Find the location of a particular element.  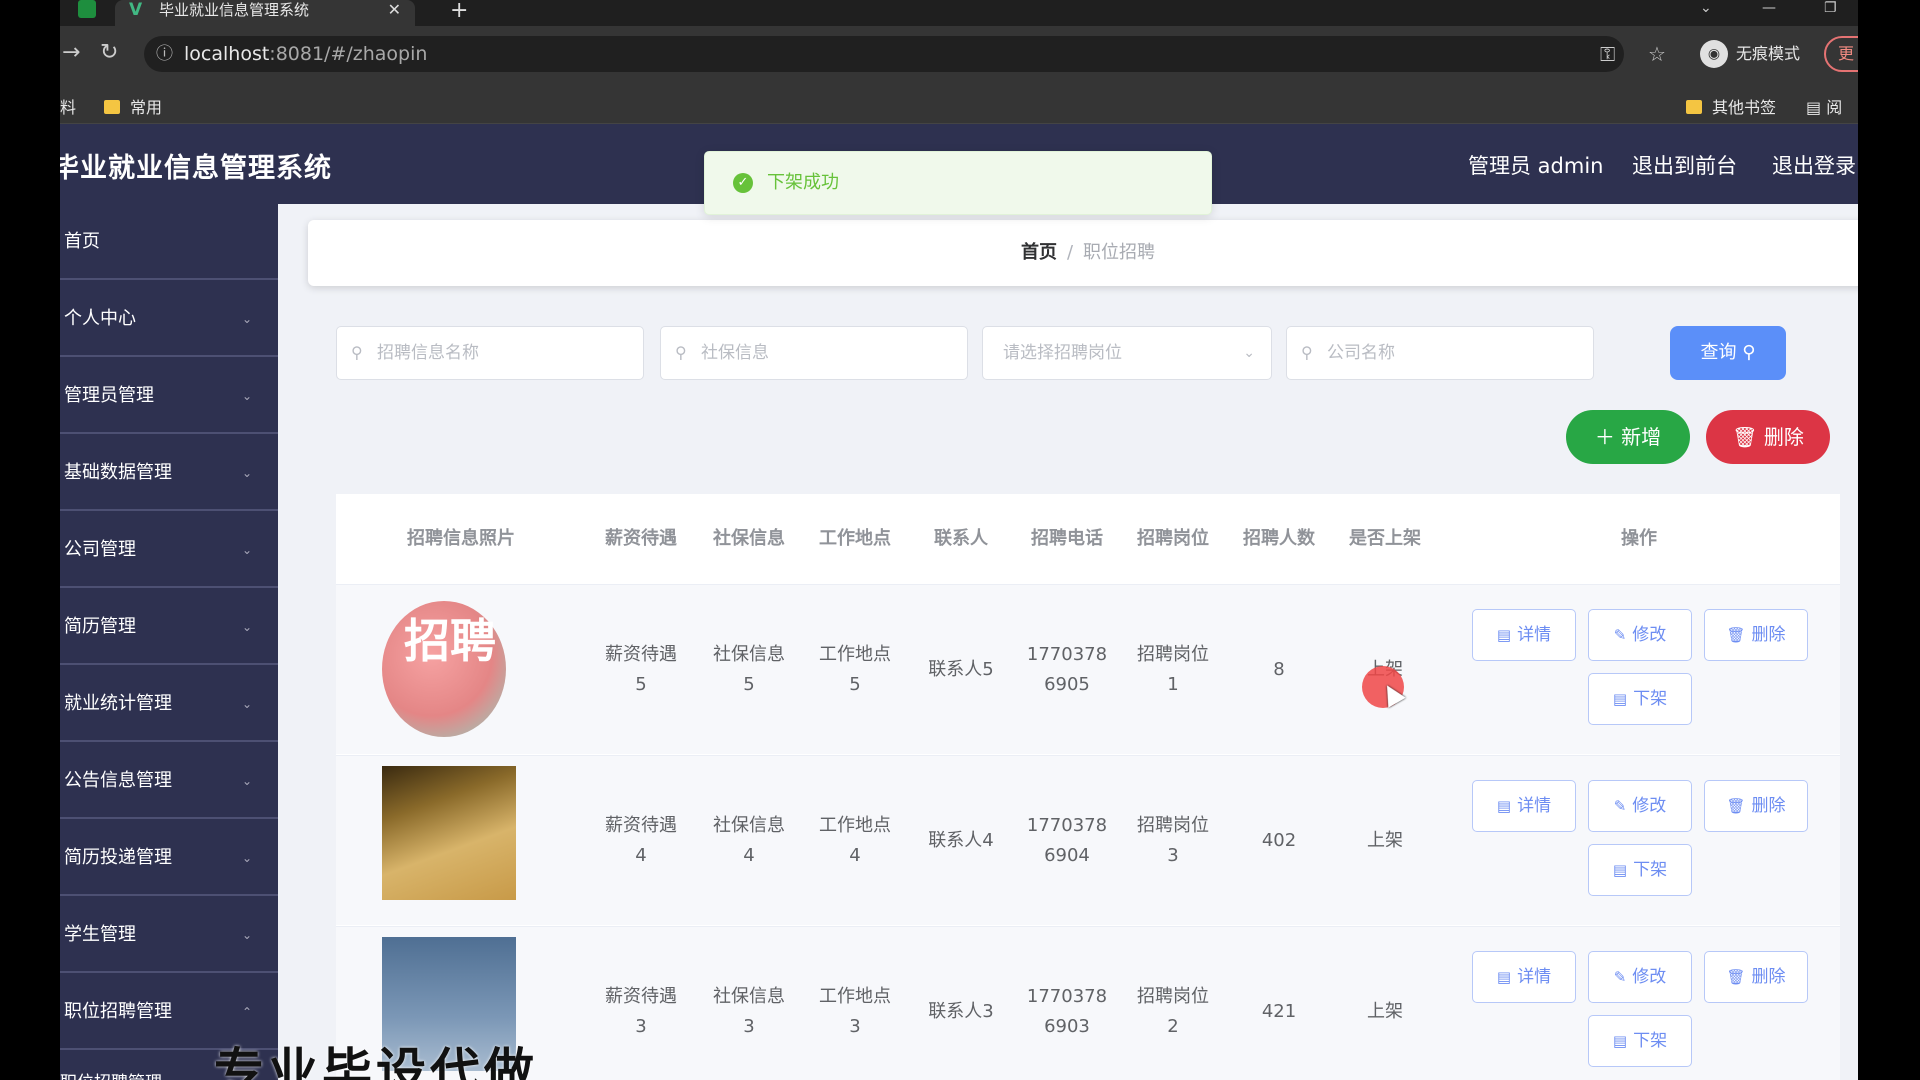

logout-link: 退出登录 is located at coordinates (1814, 165).